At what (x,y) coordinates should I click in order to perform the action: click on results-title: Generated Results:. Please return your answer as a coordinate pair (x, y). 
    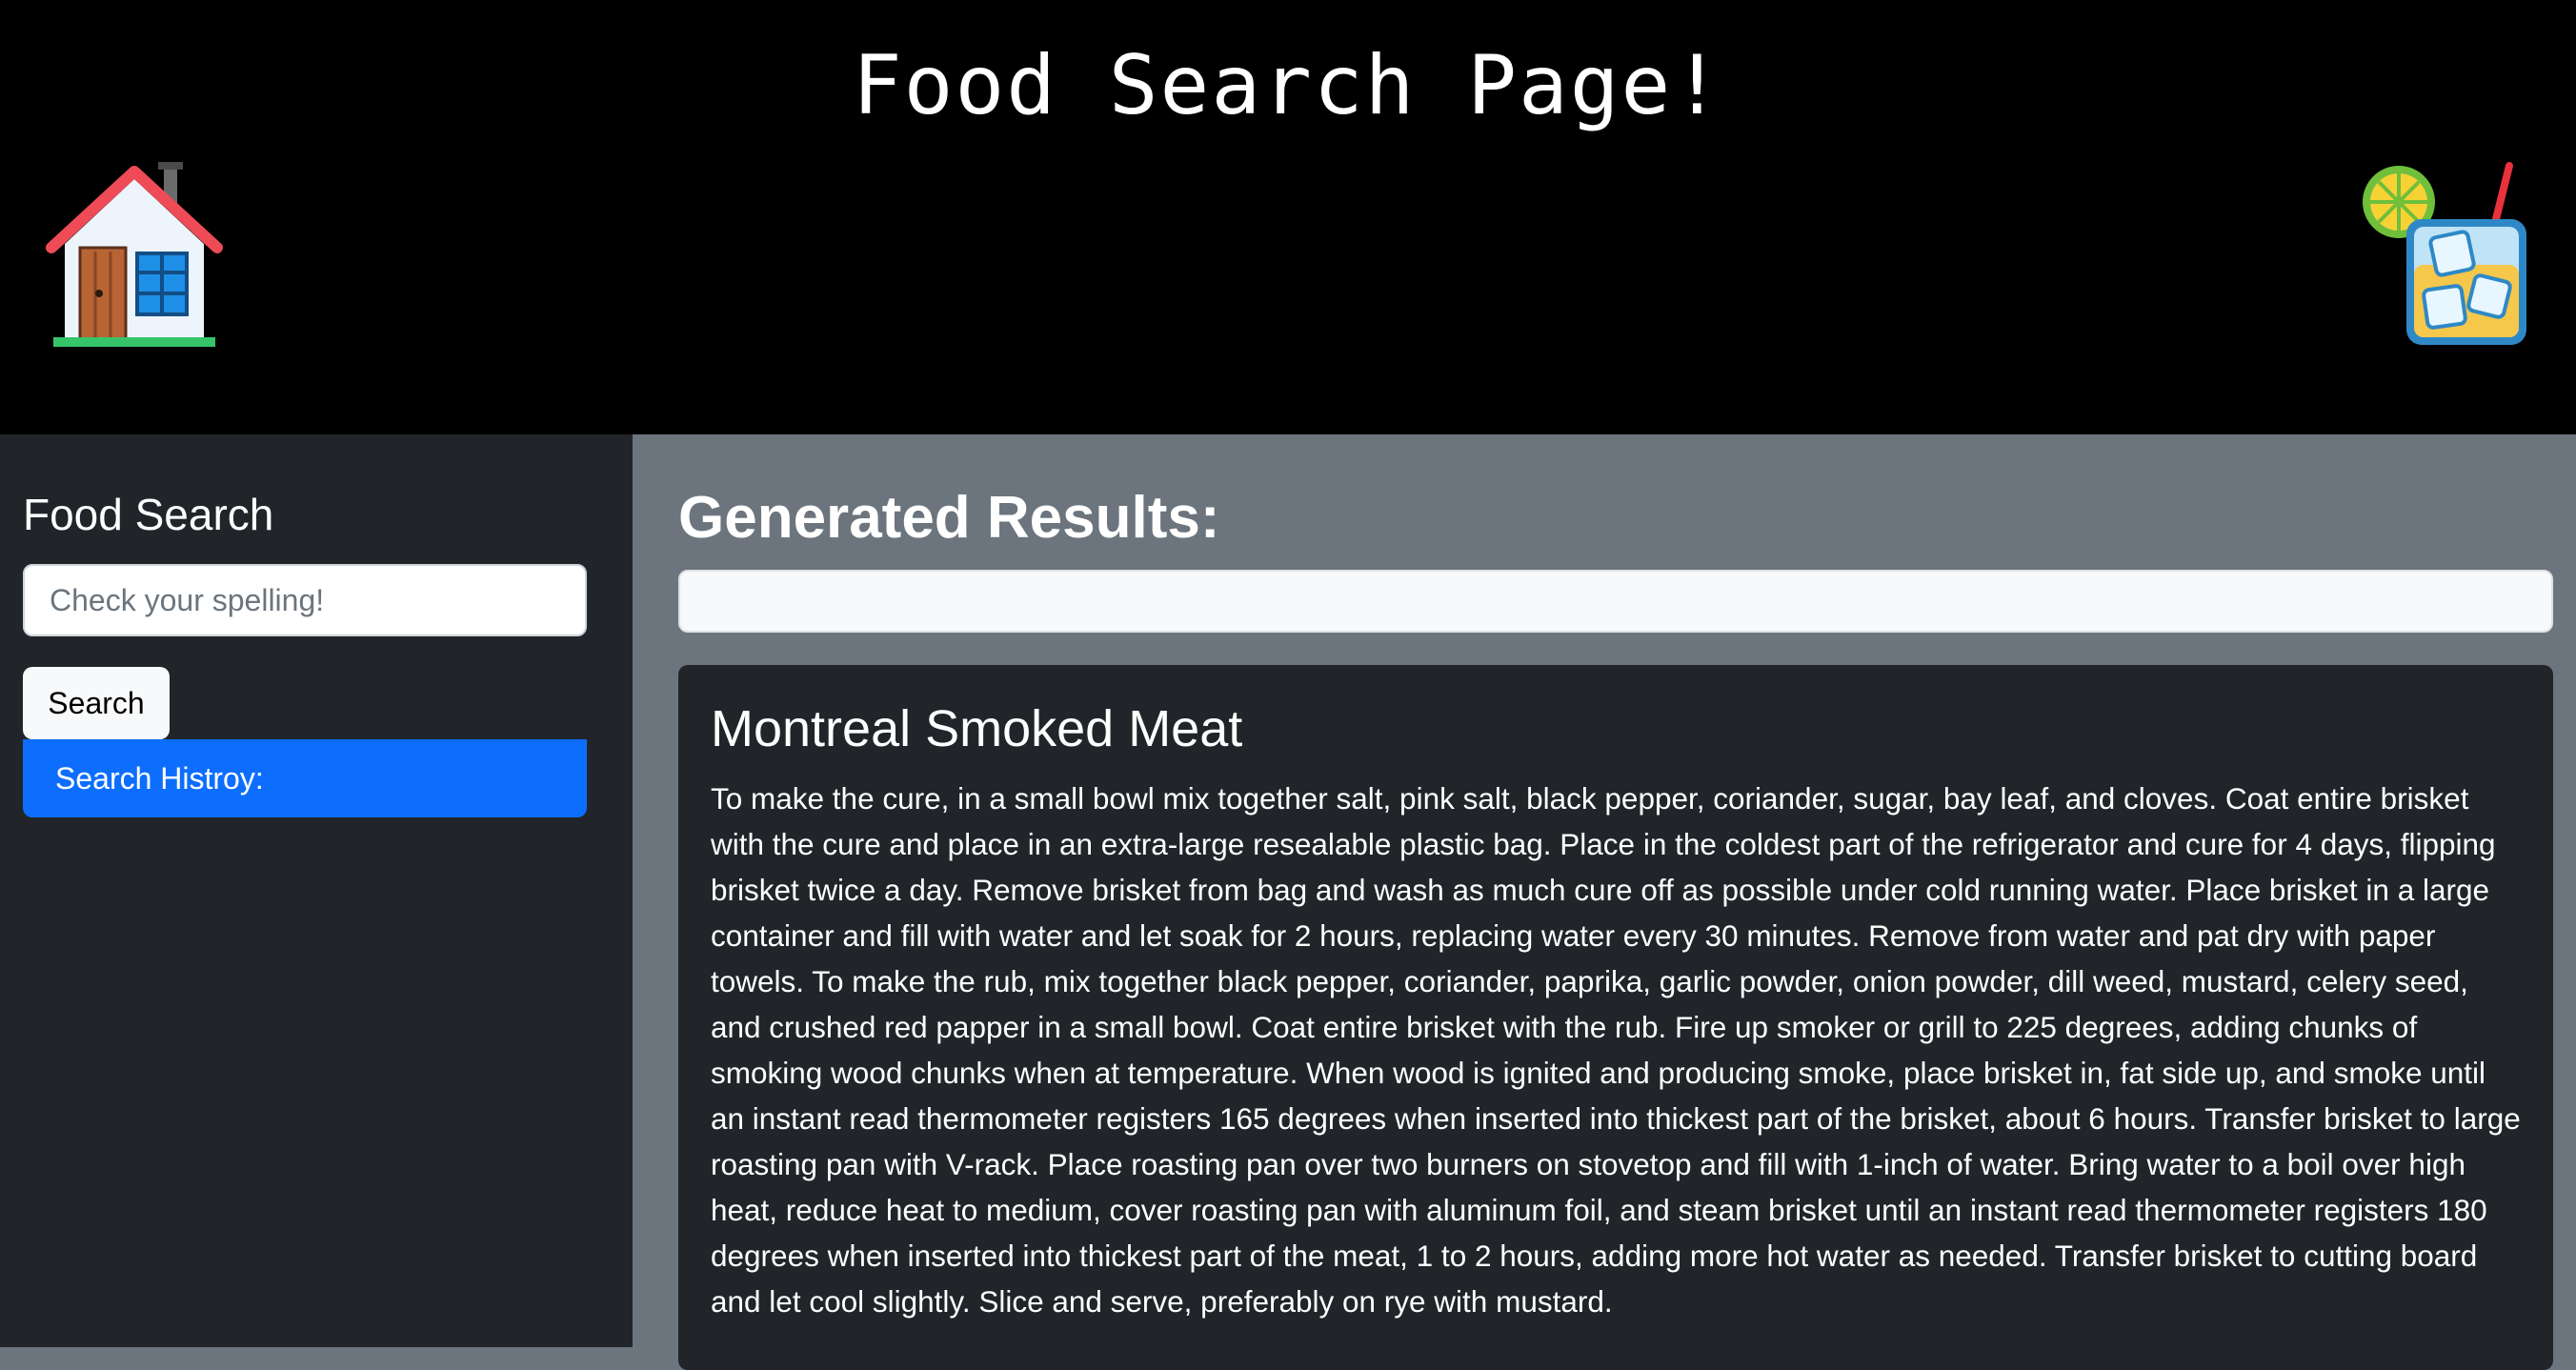
    Looking at the image, I should click on (949, 518).